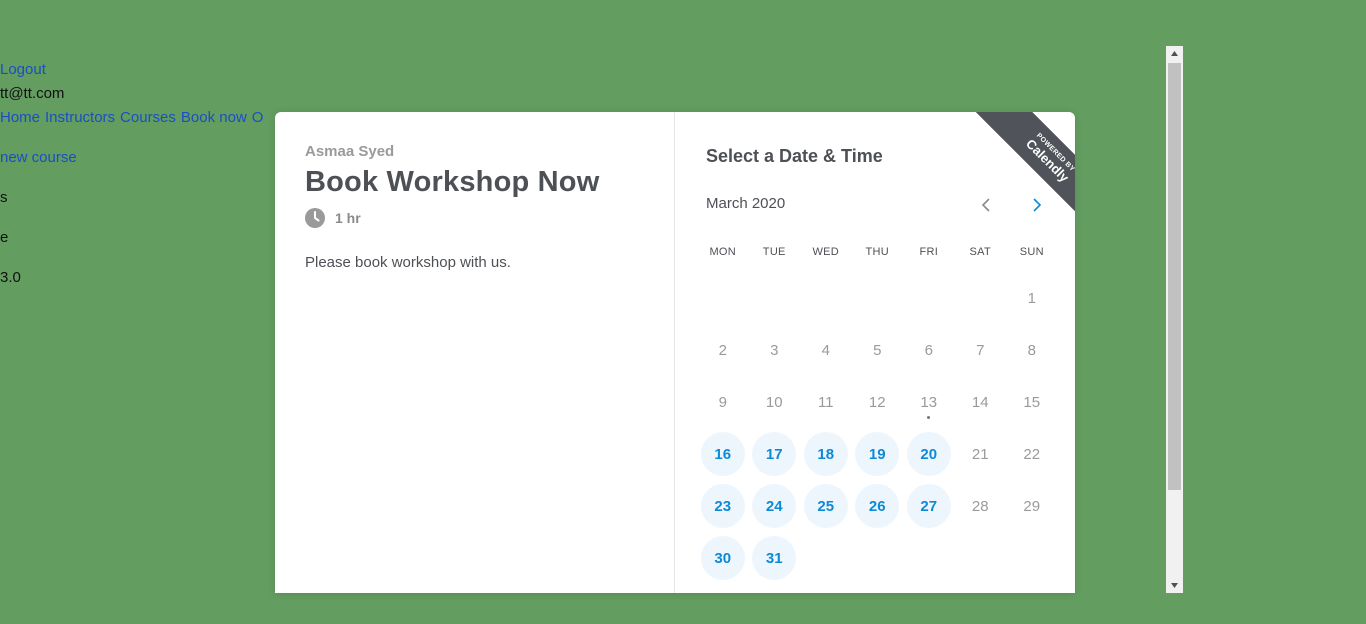 This screenshot has width=1366, height=624. What do you see at coordinates (722, 350) in the screenshot?
I see `calendar-day-2: 2` at bounding box center [722, 350].